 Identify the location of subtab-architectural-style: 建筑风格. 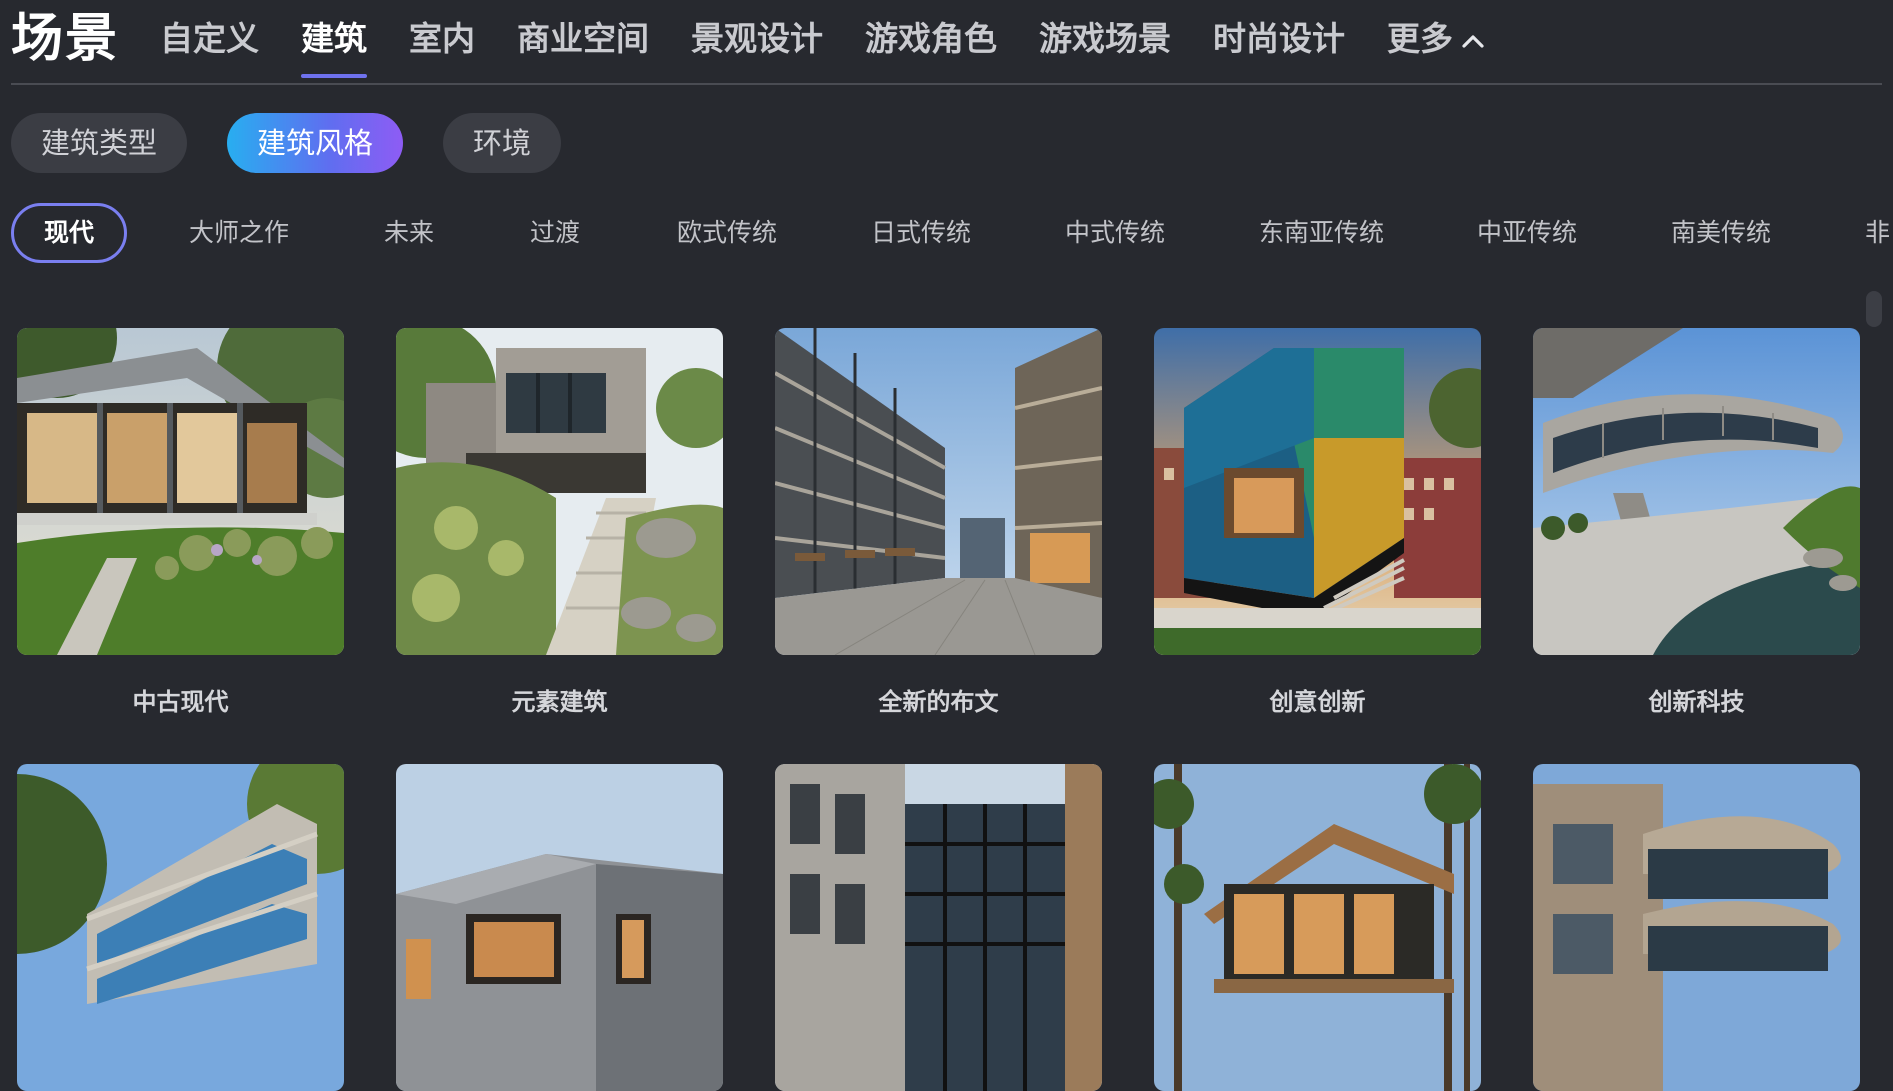
(315, 143).